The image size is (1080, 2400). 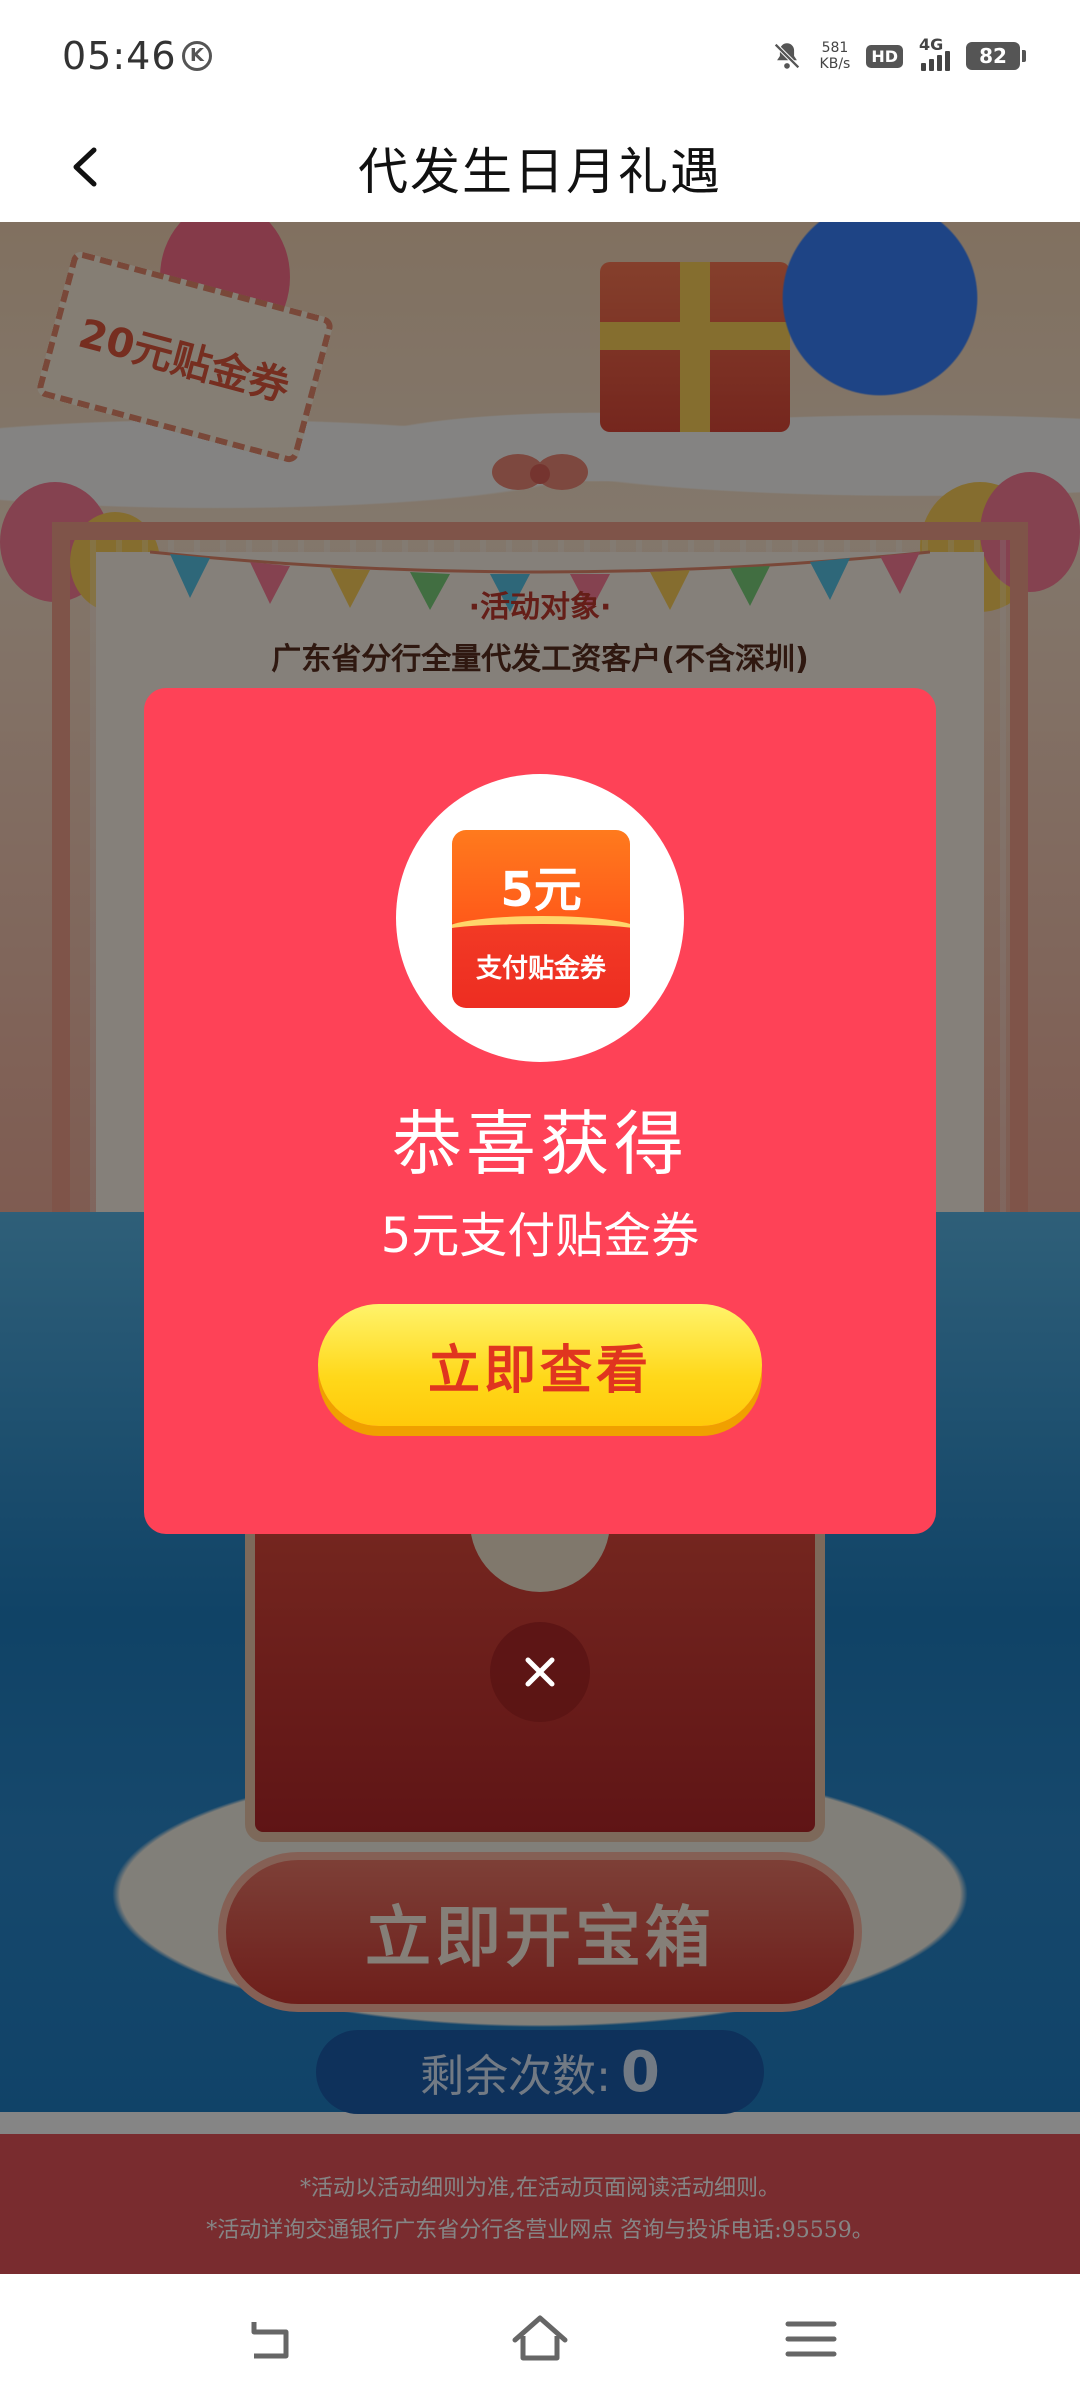 I want to click on nav-back-button, so click(x=269, y=2339).